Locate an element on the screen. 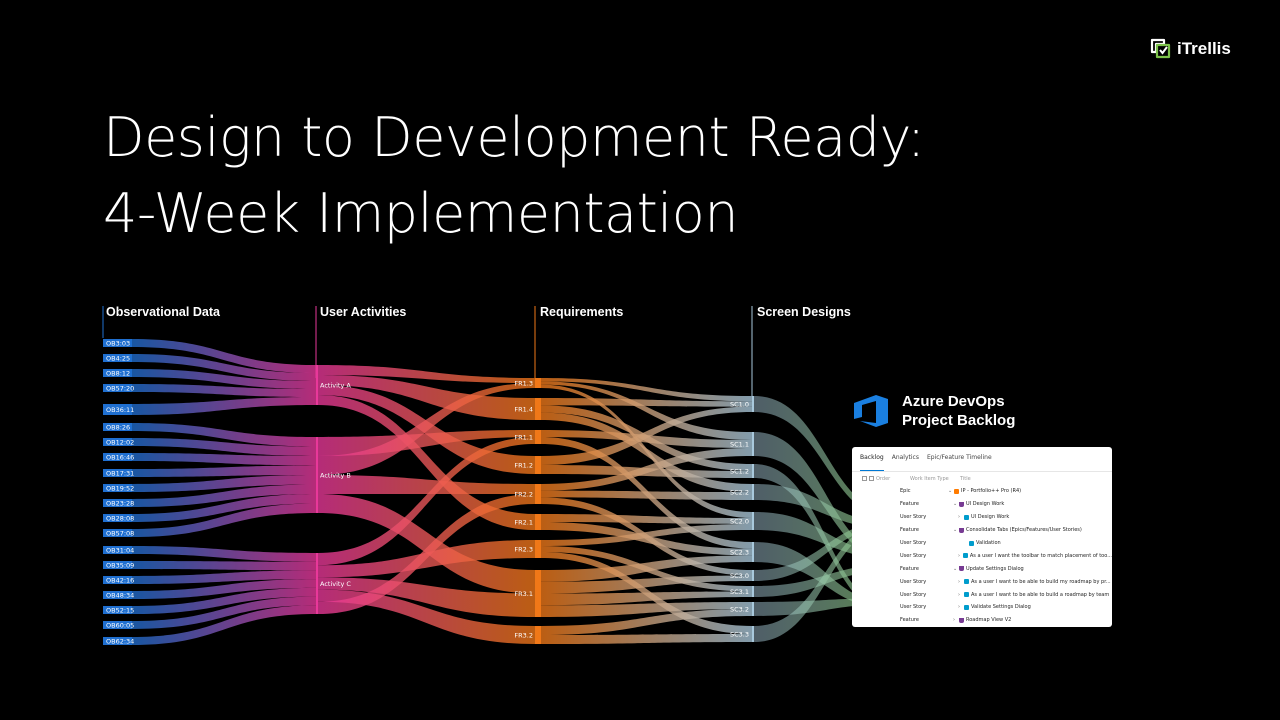 The width and height of the screenshot is (1280, 720). work-item-title-cell: › Roadmap View V2 is located at coordinates (1029, 620).